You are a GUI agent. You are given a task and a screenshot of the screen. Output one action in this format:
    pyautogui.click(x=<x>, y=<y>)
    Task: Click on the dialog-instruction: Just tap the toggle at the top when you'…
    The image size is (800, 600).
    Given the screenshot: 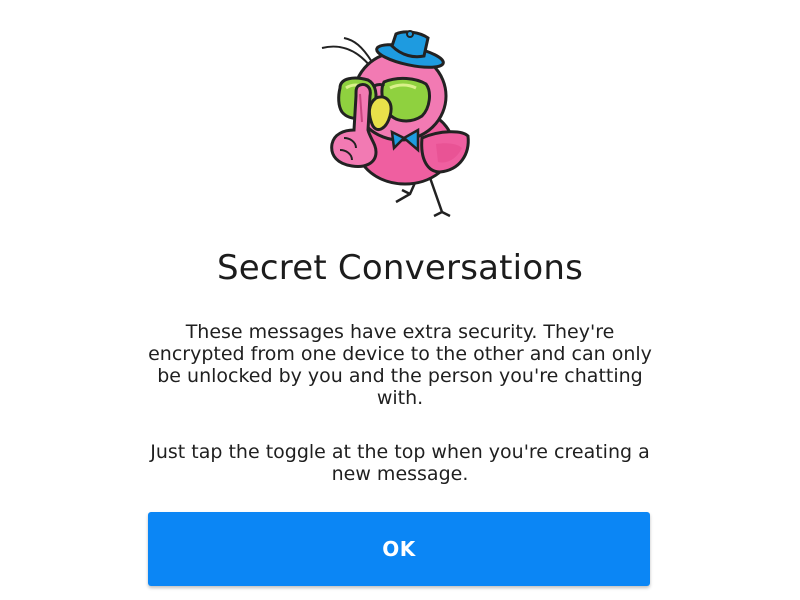 What is the action you would take?
    pyautogui.click(x=400, y=463)
    